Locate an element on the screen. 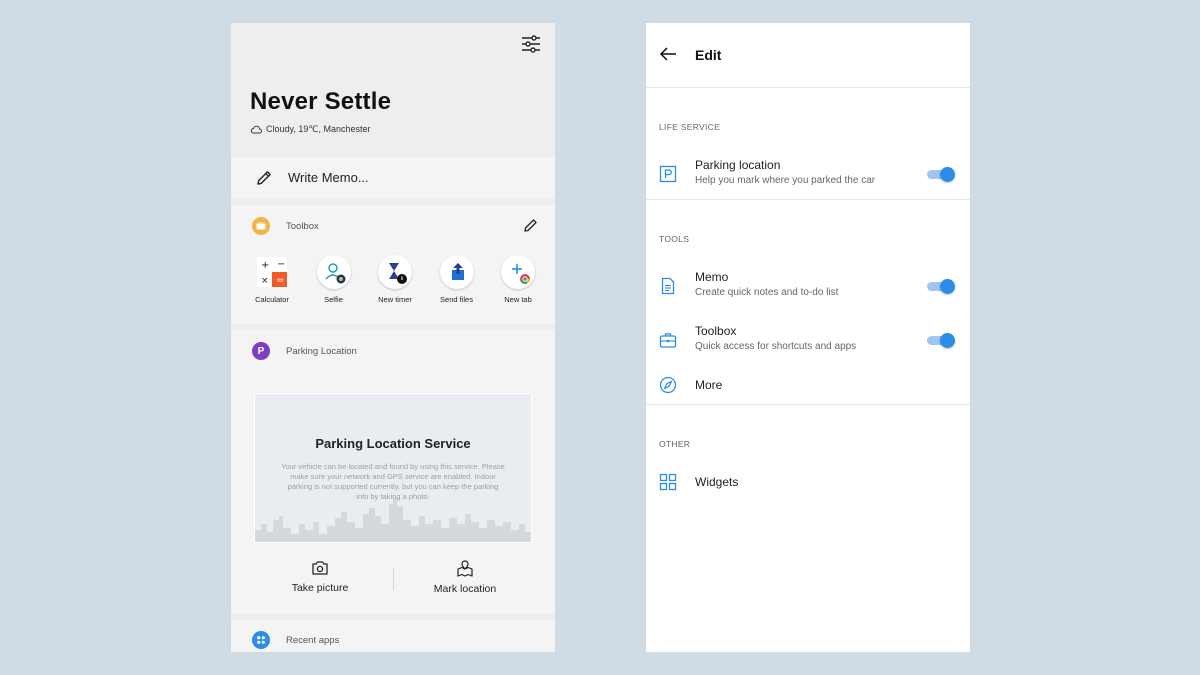 The image size is (1200, 675). shortcut-new-timer: New timer is located at coordinates (395, 279).